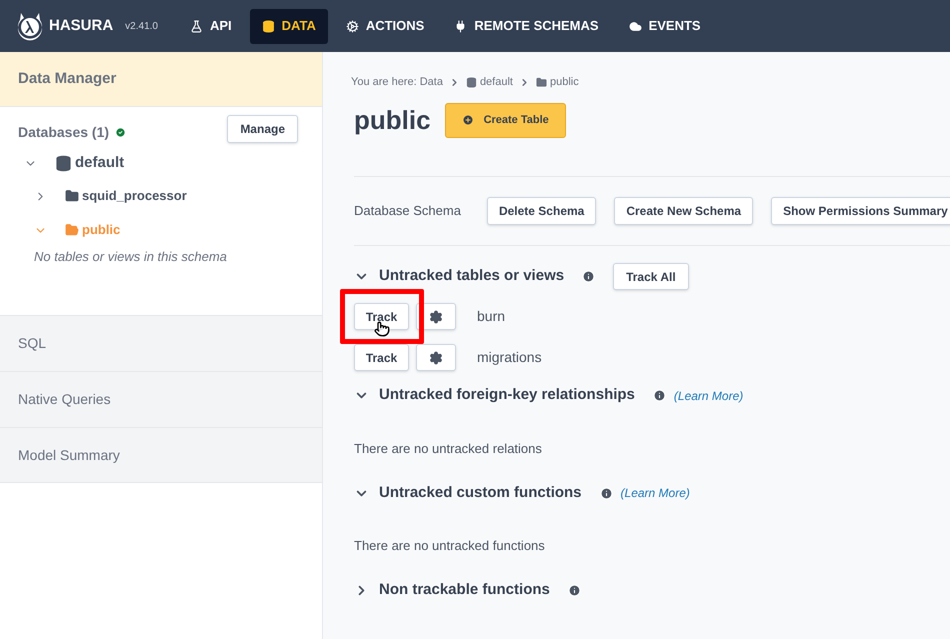 The height and width of the screenshot is (639, 950). I want to click on sidebar-section: Native Queries, so click(161, 399).